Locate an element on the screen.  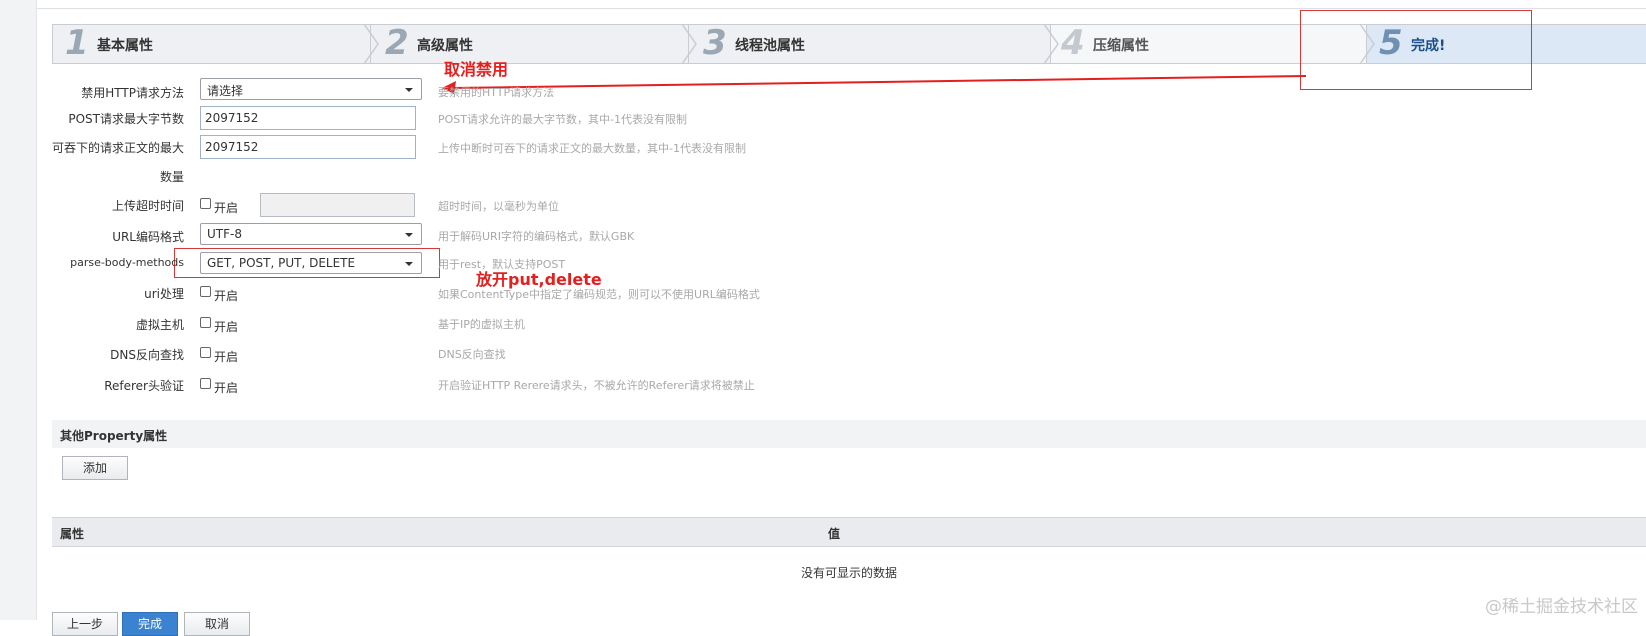
hint-disabled-http-methods: 要禁用的HTTP请求方法 is located at coordinates (496, 92).